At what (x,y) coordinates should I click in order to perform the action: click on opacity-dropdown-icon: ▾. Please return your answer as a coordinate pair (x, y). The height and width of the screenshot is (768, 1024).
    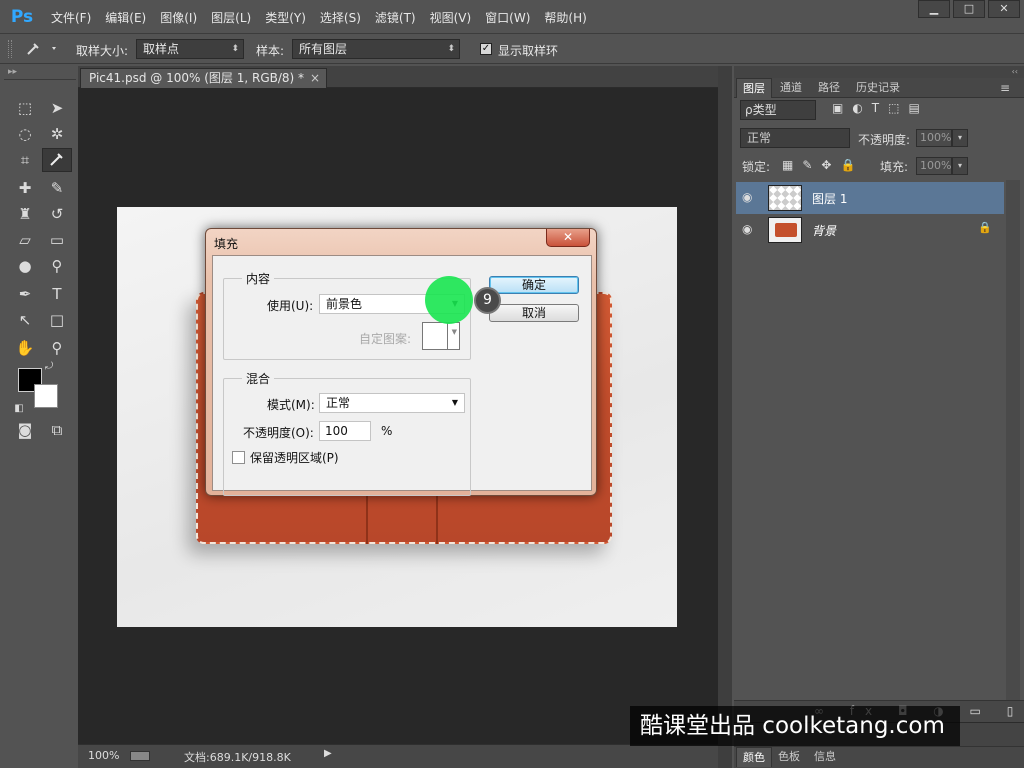
    Looking at the image, I should click on (960, 138).